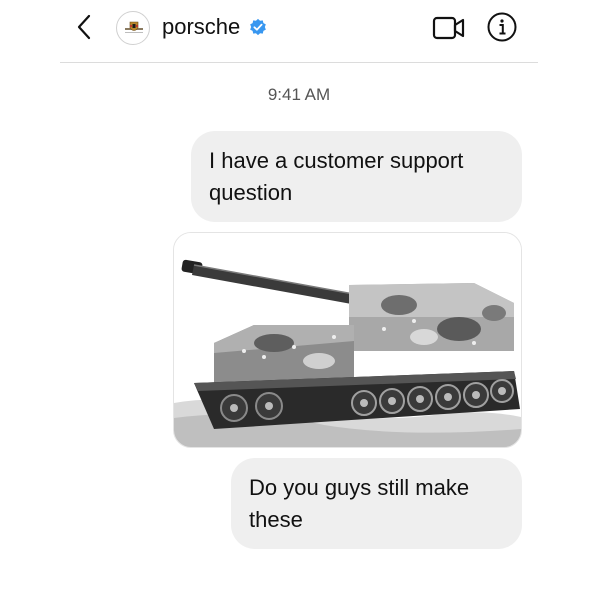  I want to click on video-call-button, so click(449, 28).